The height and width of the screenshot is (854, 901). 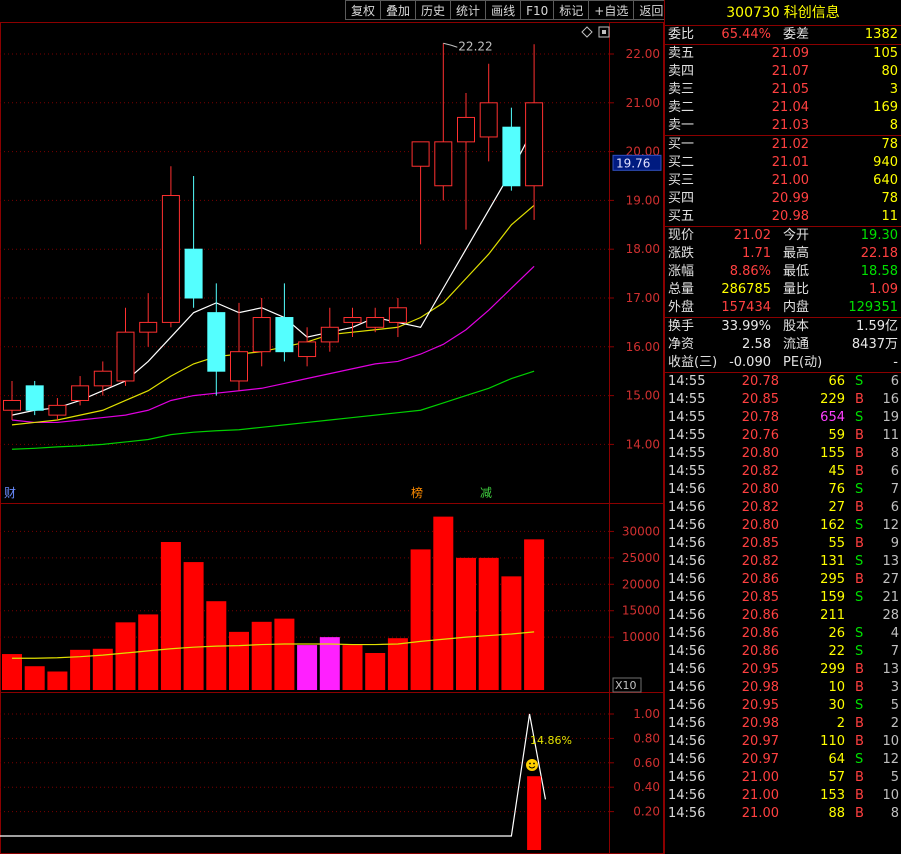 I want to click on rank-marker: 榜, so click(x=417, y=492).